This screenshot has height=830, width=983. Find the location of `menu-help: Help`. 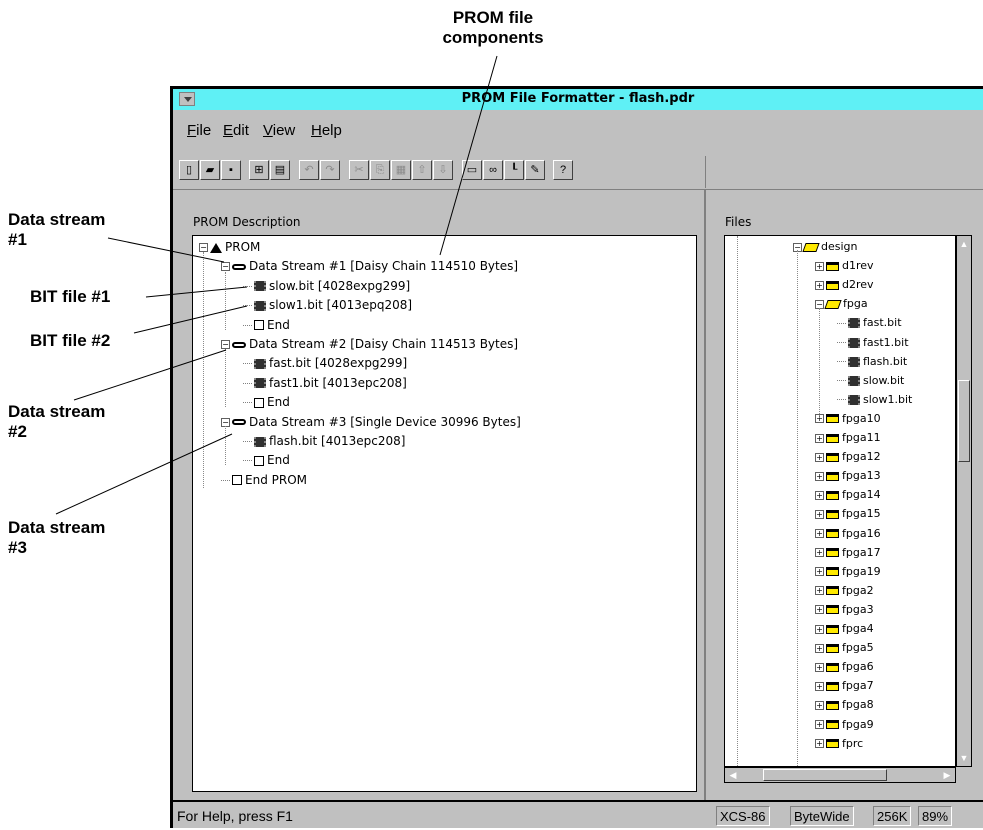

menu-help: Help is located at coordinates (326, 130).